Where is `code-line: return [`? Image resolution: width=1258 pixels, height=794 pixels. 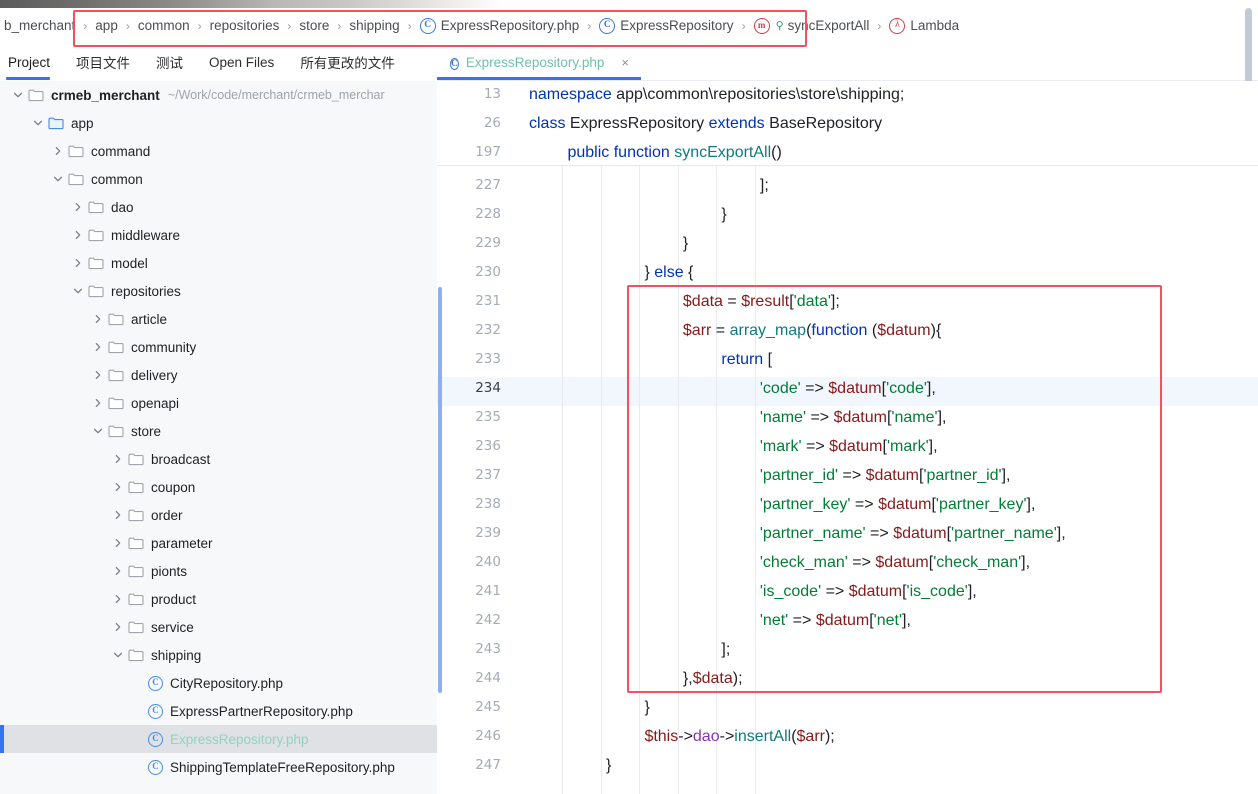 code-line: return [ is located at coordinates (746, 360).